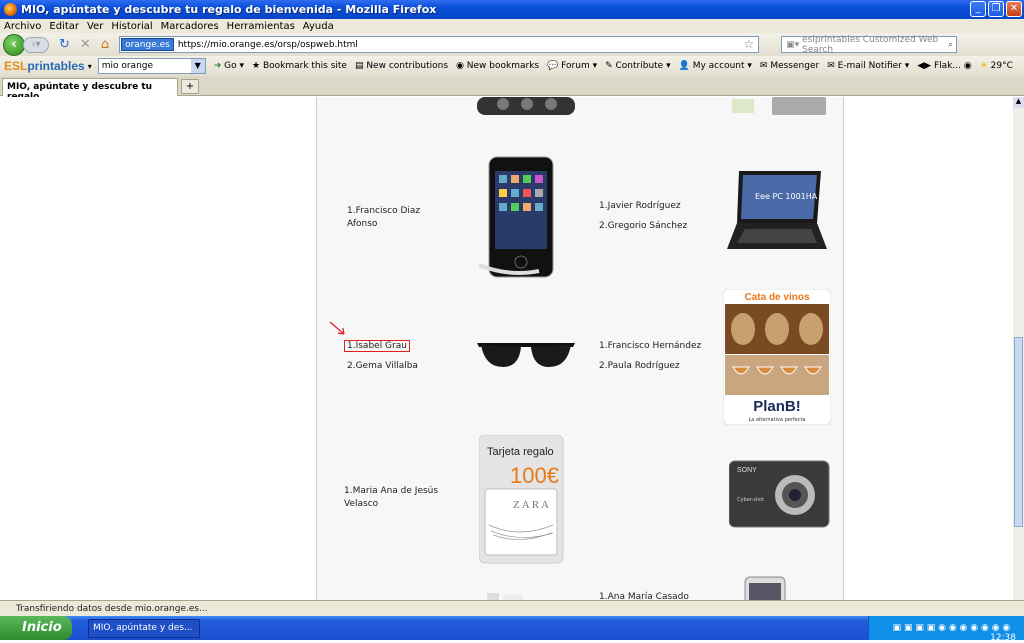 This screenshot has height=643, width=1024. I want to click on hard-drive-image, so click(779, 106).